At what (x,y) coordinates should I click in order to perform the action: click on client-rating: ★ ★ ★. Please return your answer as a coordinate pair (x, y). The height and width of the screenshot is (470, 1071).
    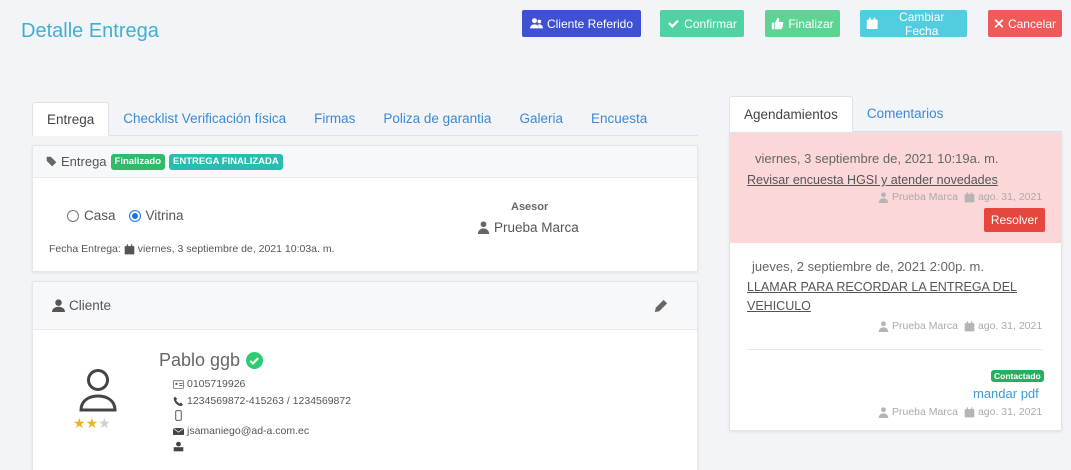
    Looking at the image, I should click on (92, 423).